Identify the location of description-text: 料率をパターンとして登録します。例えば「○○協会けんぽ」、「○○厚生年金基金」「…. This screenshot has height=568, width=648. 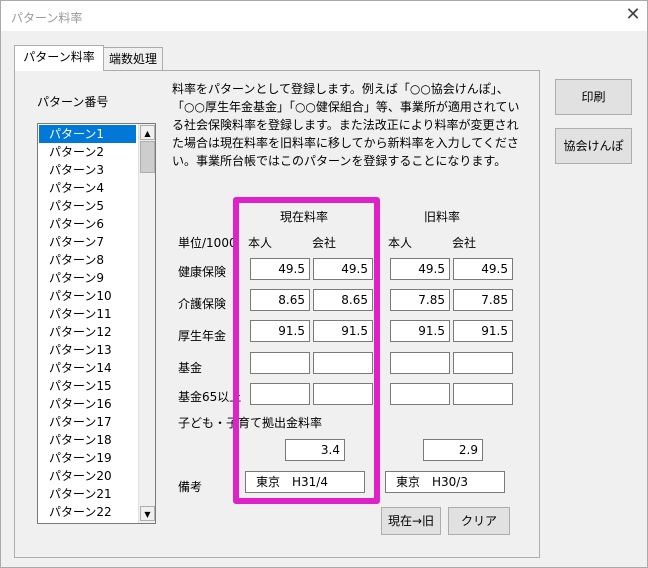
(346, 125).